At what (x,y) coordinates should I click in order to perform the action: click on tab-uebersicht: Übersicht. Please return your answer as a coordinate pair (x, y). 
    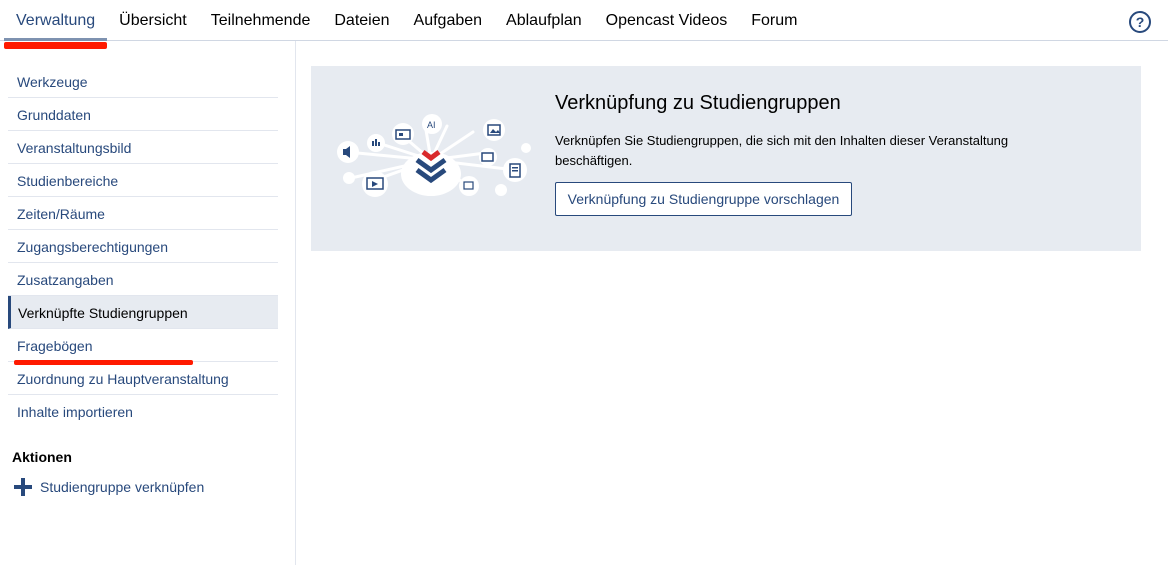
    Looking at the image, I should click on (153, 20).